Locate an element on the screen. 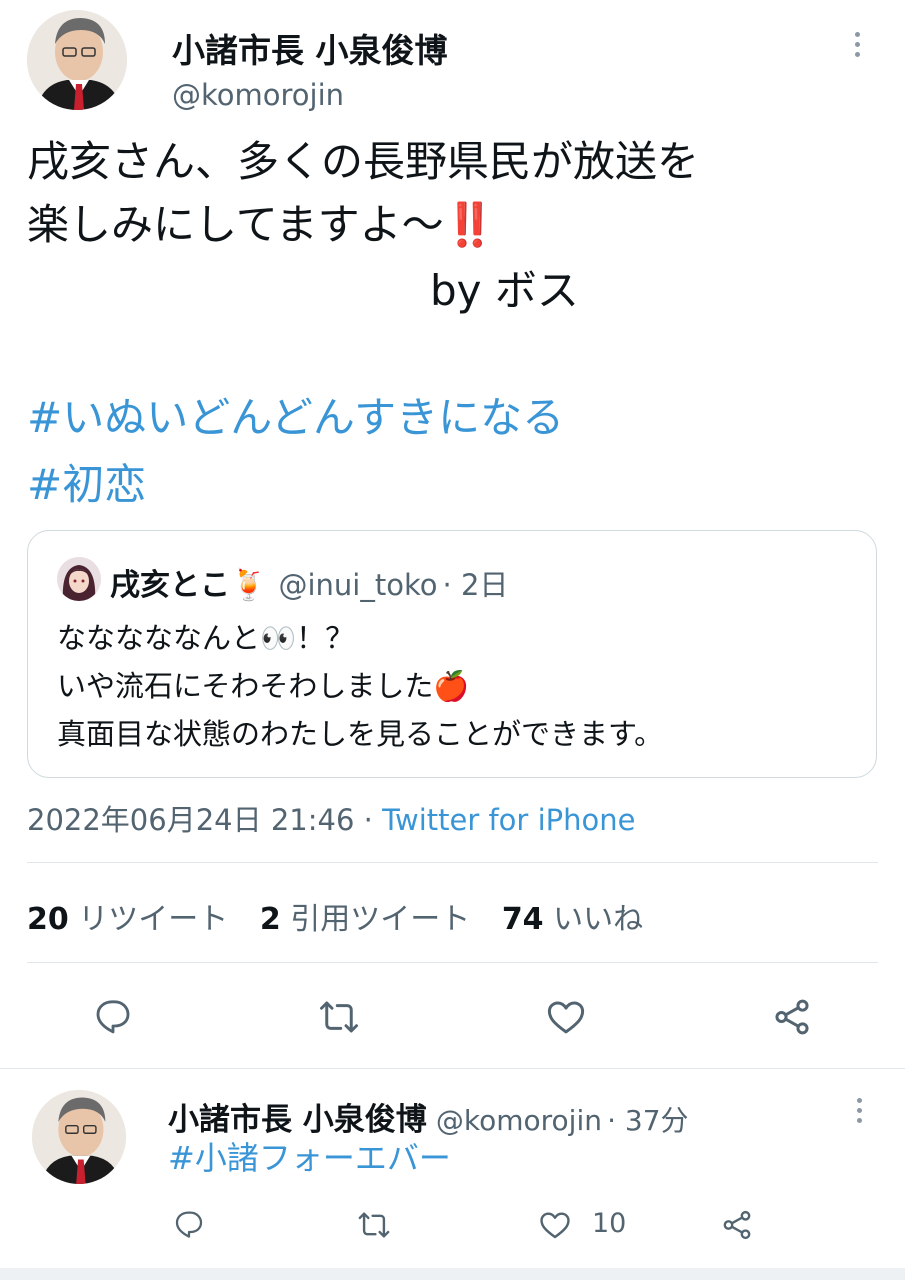 This screenshot has width=905, height=1280. retweets-stat: 20 リツイート is located at coordinates (127, 919).